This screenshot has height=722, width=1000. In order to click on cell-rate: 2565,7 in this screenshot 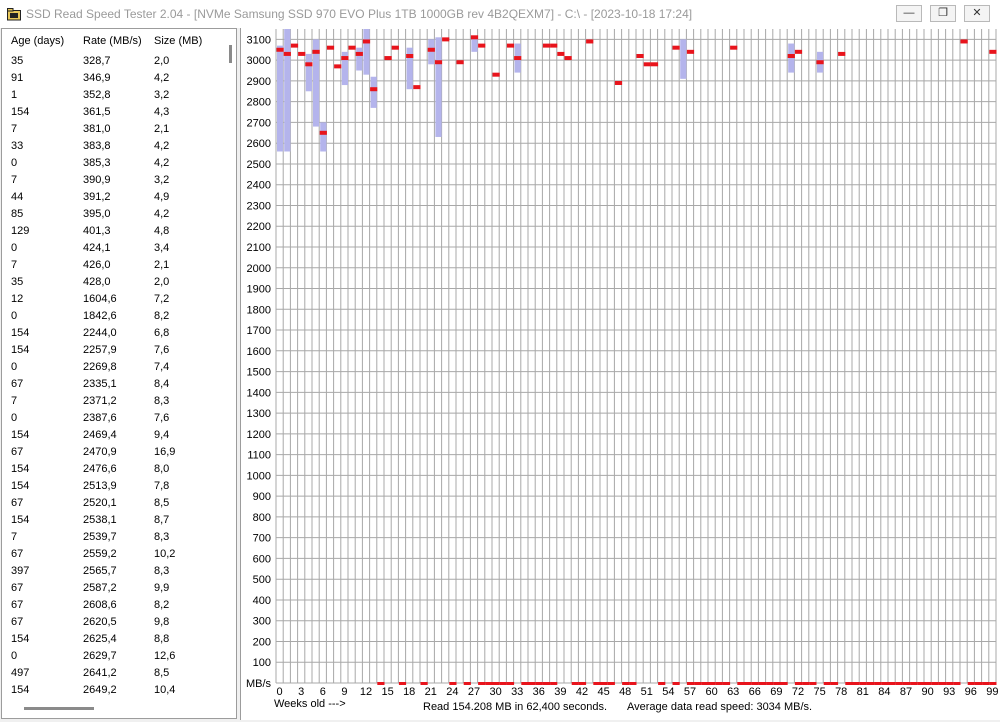, I will do `click(100, 571)`.